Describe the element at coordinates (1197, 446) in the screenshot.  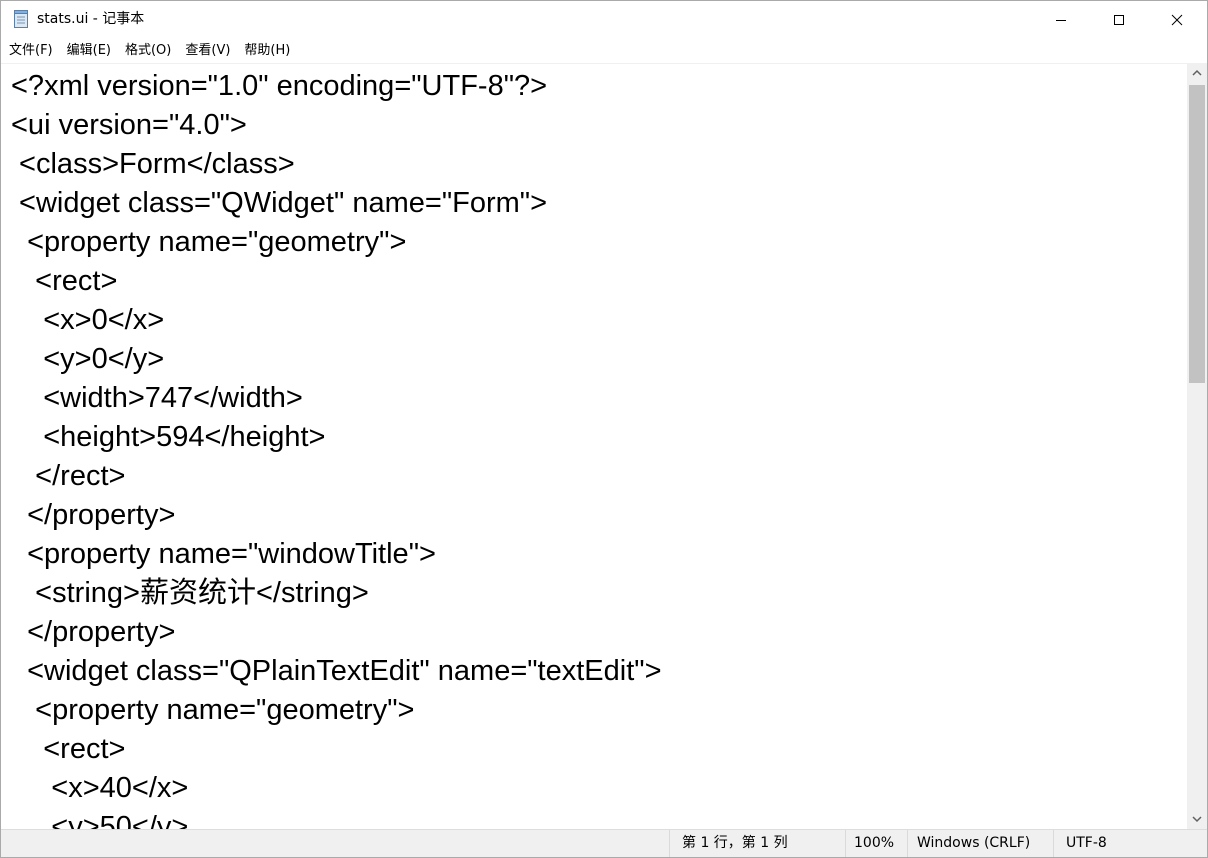
I see `vertical-scrollbar` at that location.